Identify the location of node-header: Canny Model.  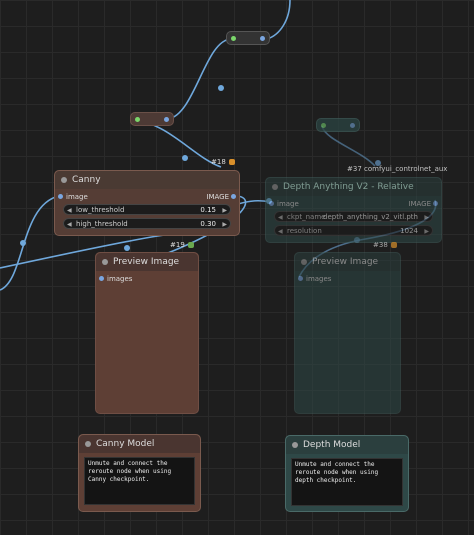
(139, 444).